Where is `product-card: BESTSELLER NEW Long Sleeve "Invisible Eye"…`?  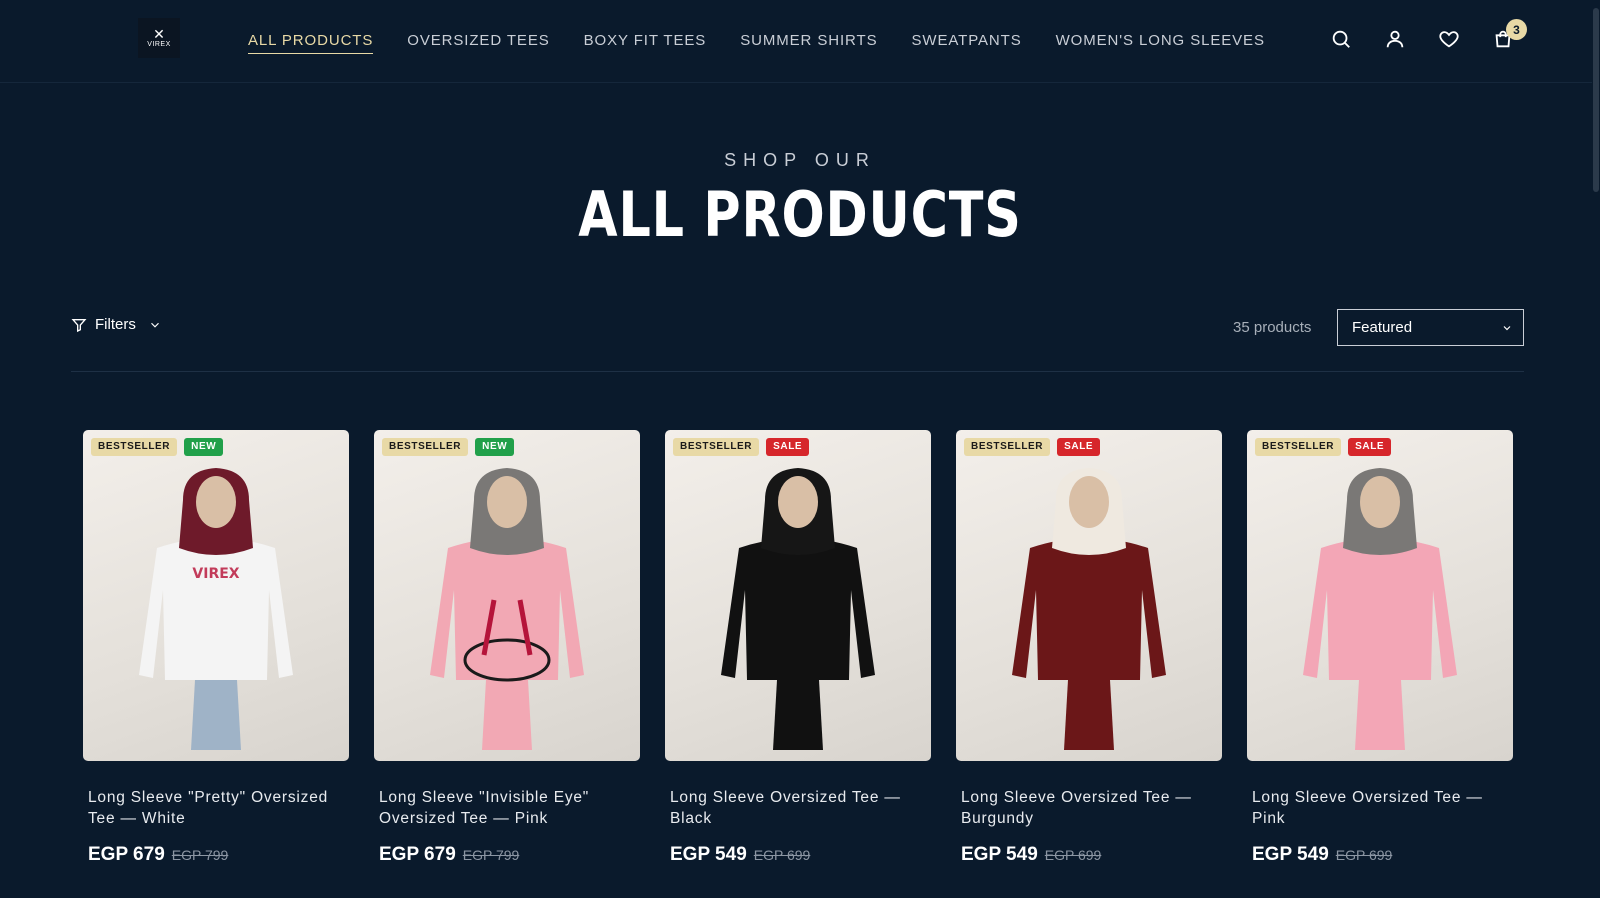
product-card: BESTSELLER NEW Long Sleeve "Invisible Eye"… is located at coordinates (507, 648).